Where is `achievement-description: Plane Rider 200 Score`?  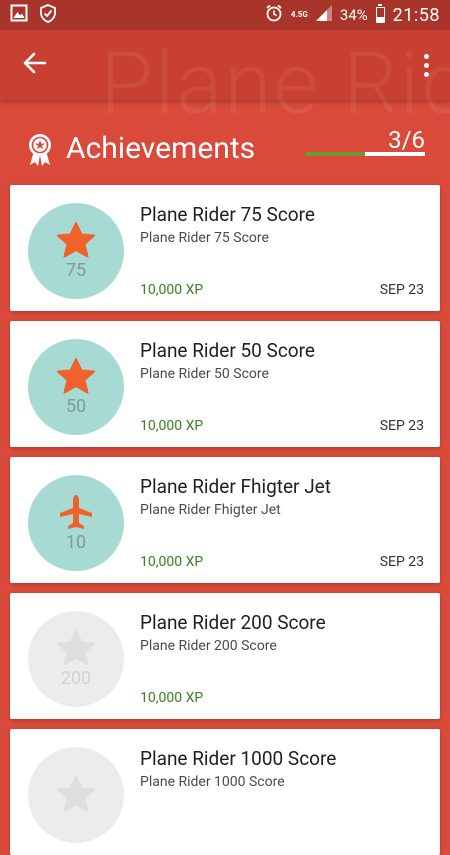
achievement-description: Plane Rider 200 Score is located at coordinates (208, 646).